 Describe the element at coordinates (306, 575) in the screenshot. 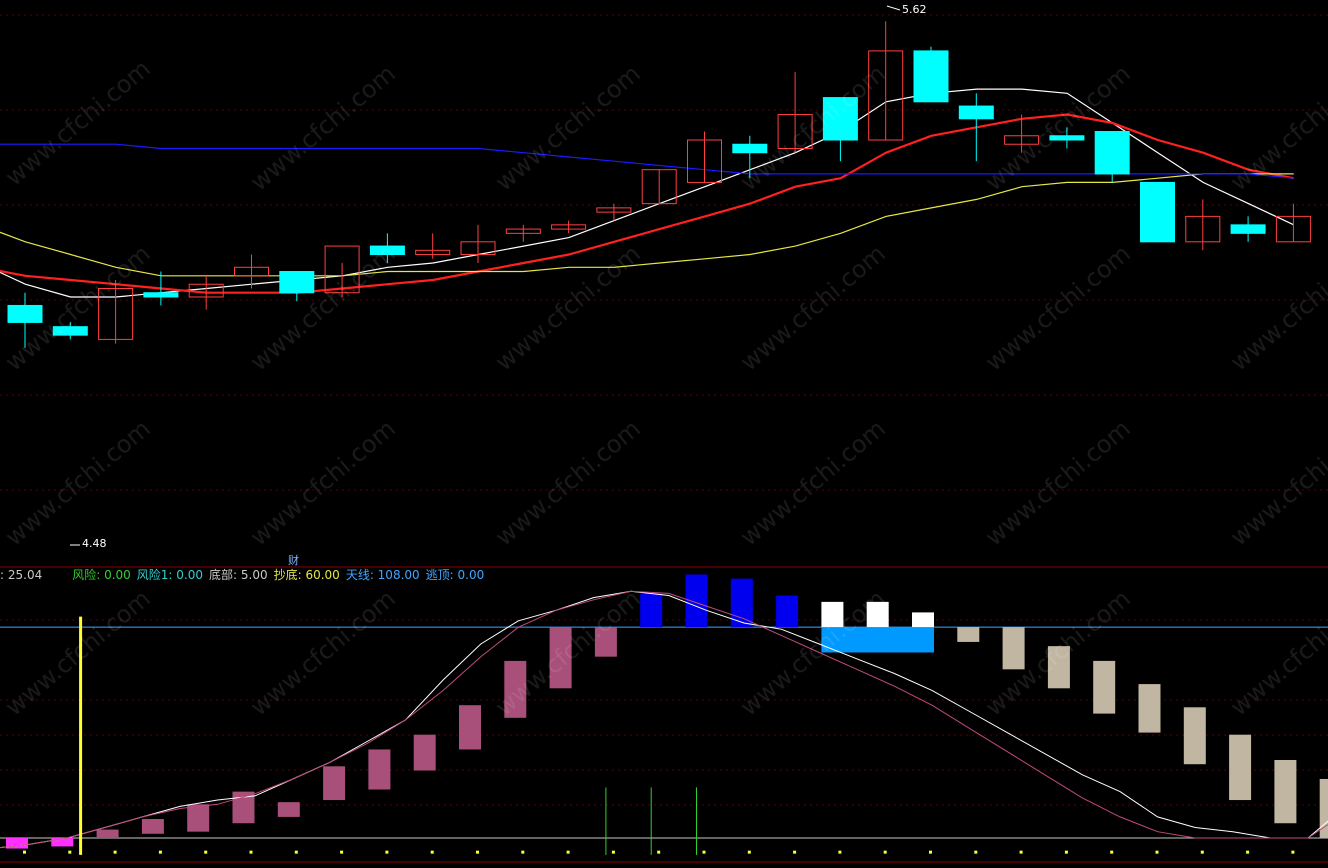

I see `legend-entry: 抄底: 60.00` at that location.